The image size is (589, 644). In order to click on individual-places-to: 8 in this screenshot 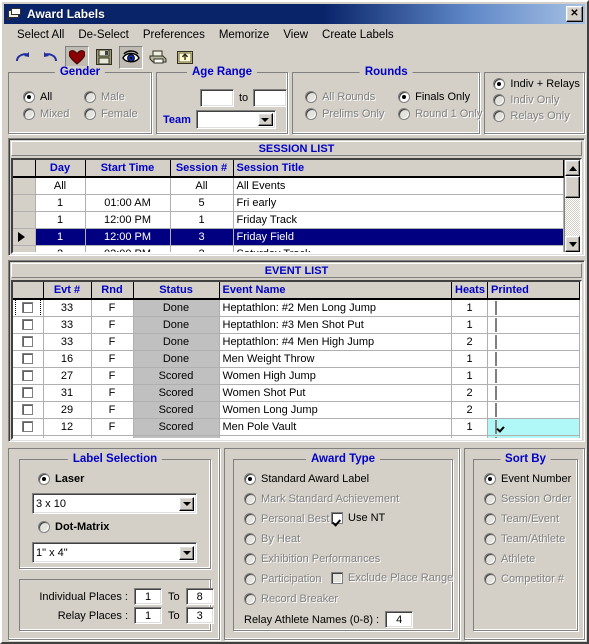, I will do `click(199, 596)`.